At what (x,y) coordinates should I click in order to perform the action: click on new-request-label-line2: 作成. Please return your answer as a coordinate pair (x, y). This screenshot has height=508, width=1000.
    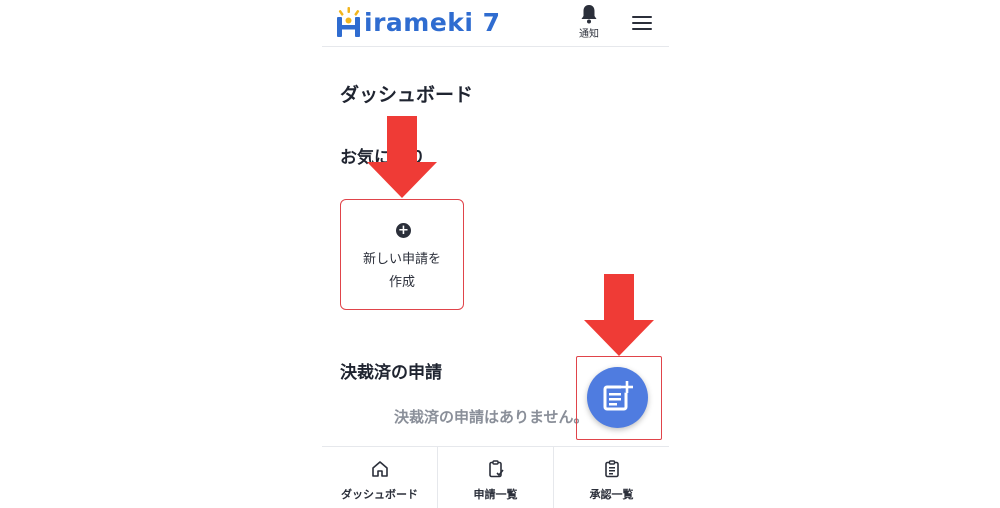
    Looking at the image, I should click on (401, 282).